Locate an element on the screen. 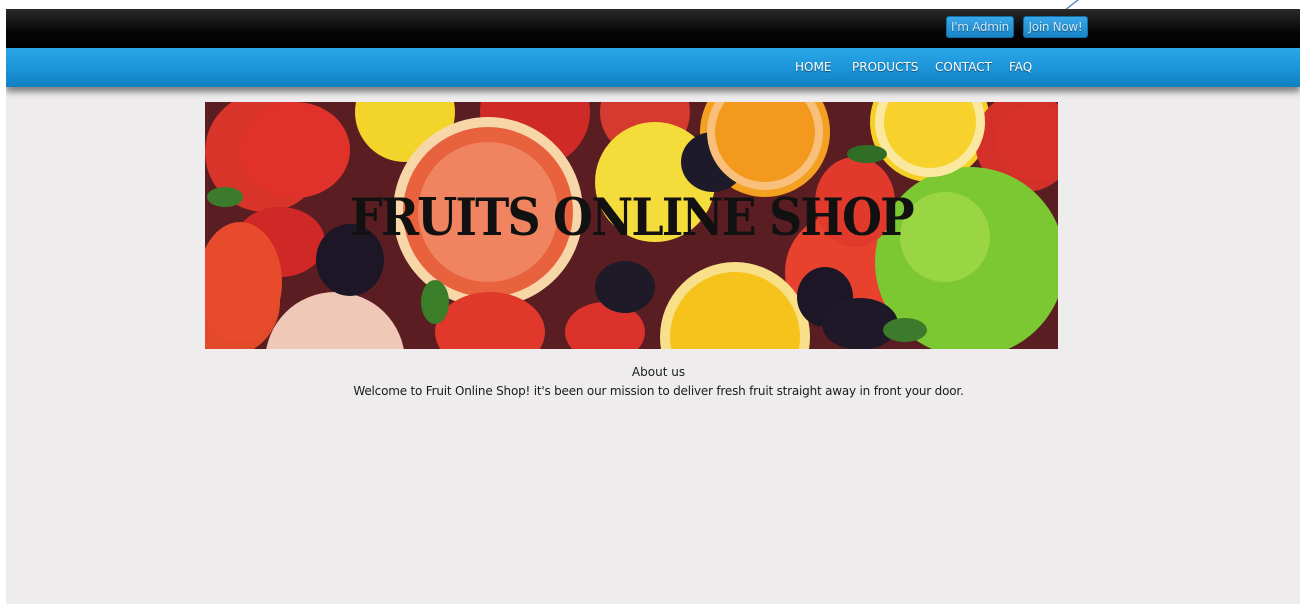 This screenshot has height=604, width=1301. top-bar: I'm Admin Join Now! is located at coordinates (653, 28).